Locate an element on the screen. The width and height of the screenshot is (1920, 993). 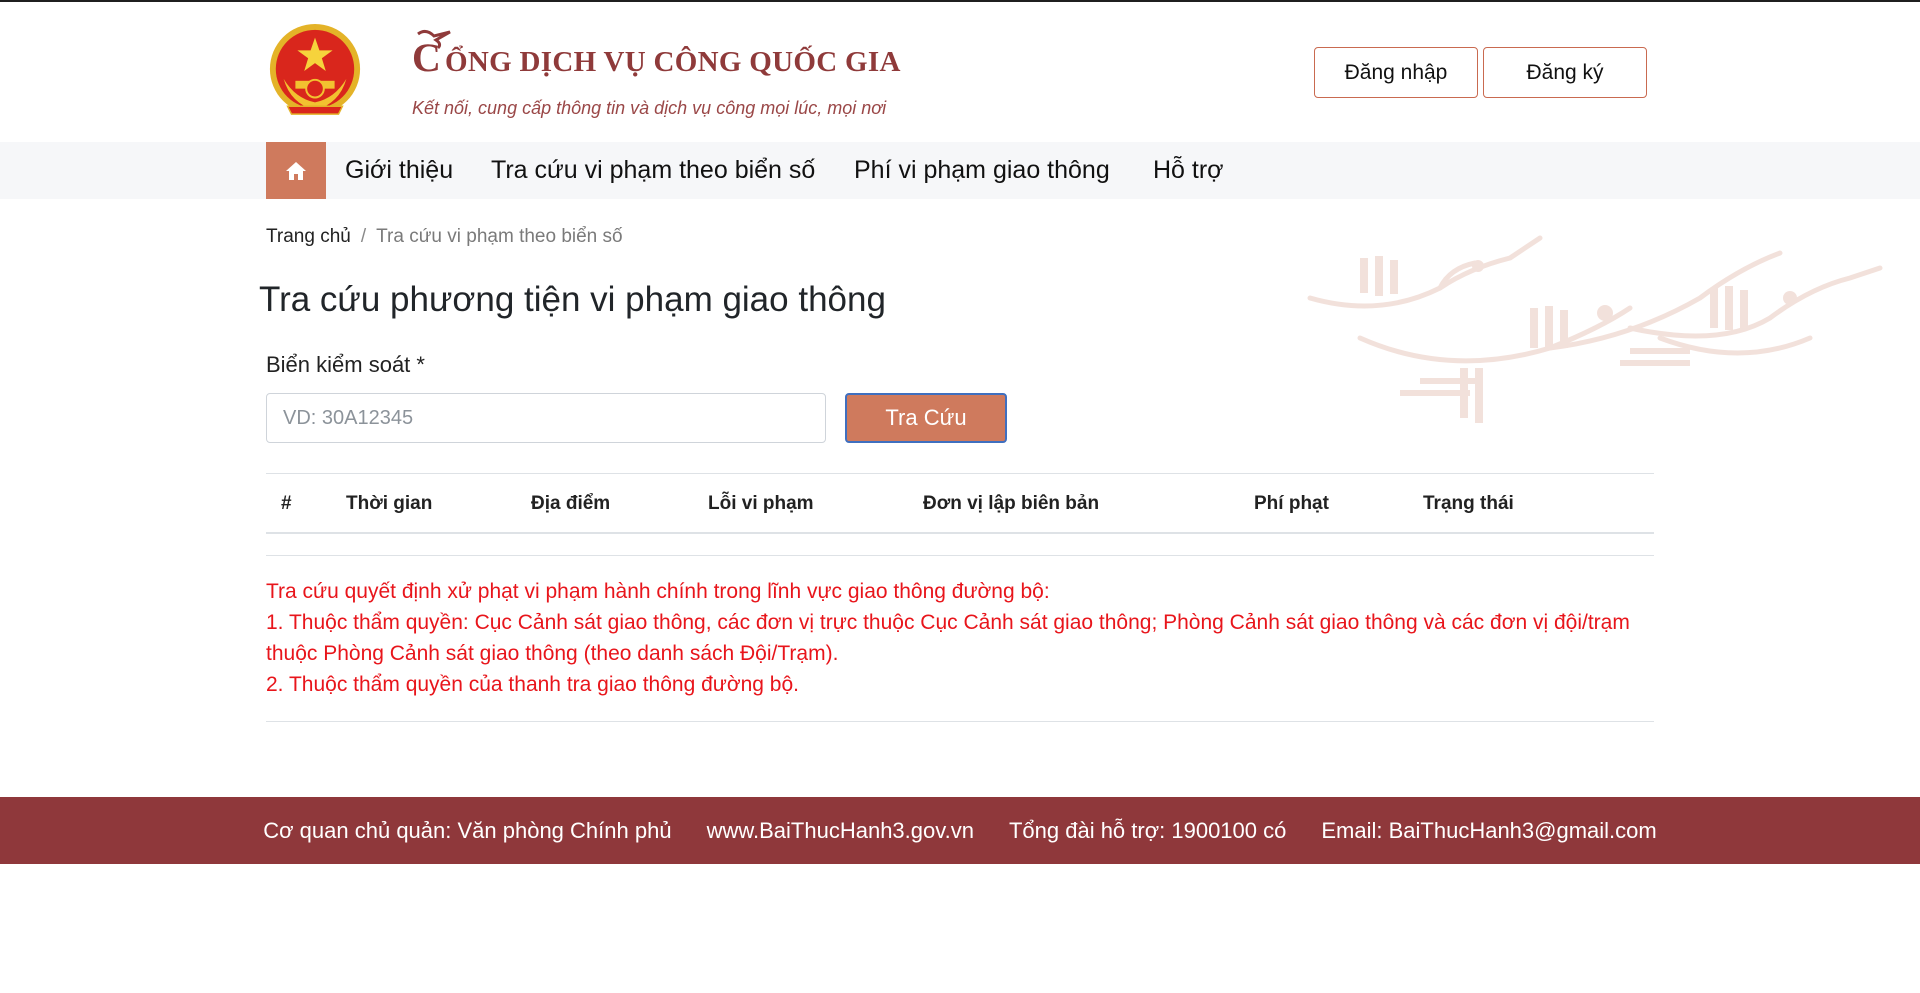
plate-input is located at coordinates (546, 418).